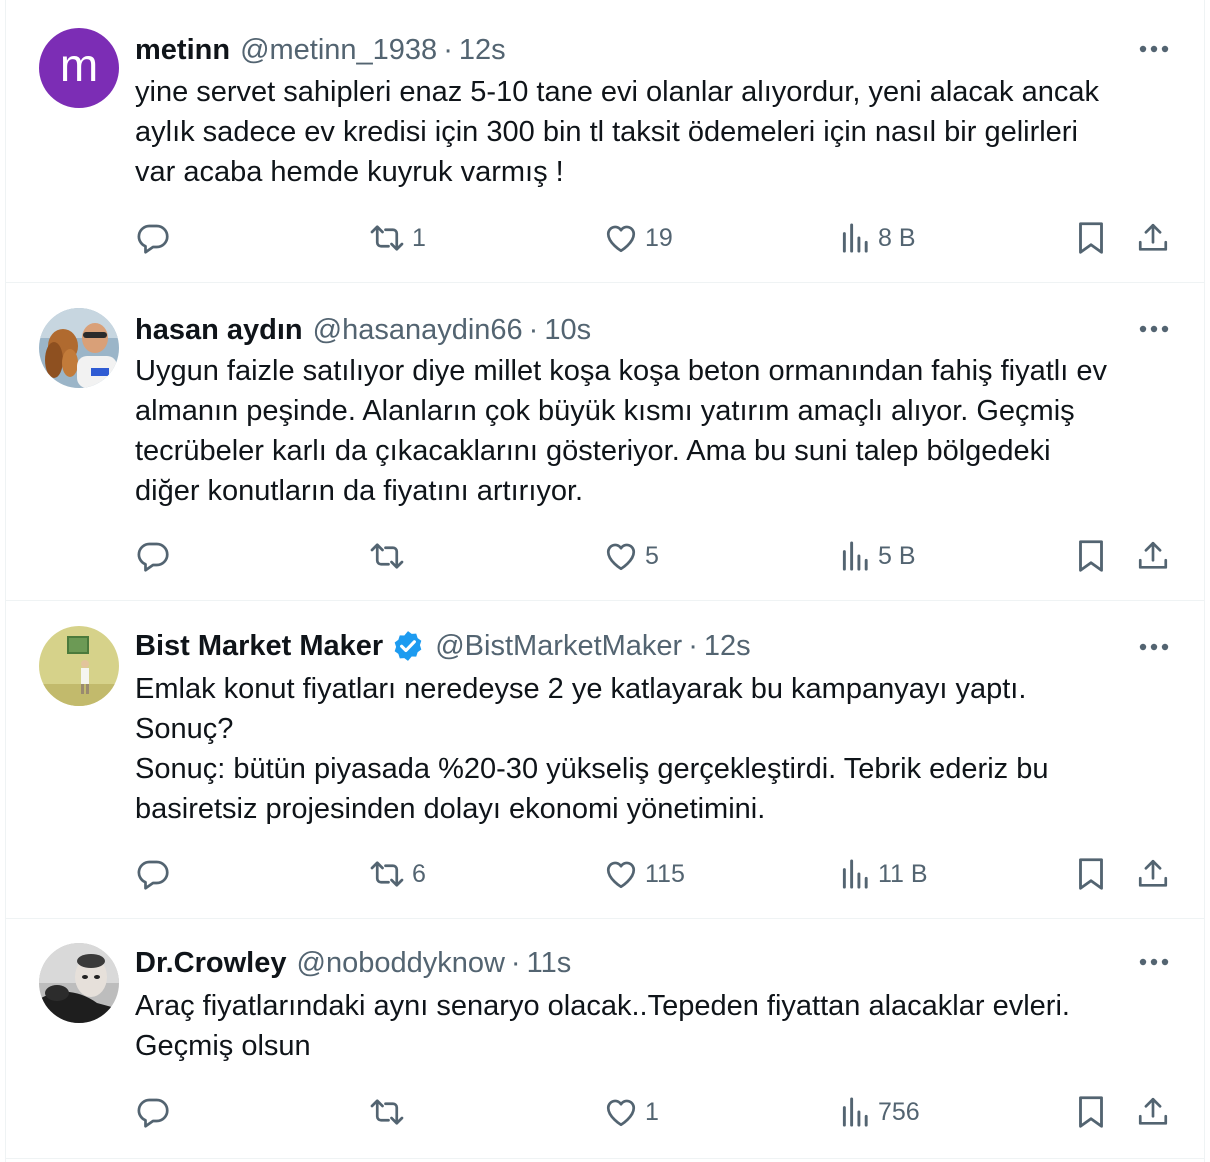  I want to click on like-button: 1, so click(631, 1112).